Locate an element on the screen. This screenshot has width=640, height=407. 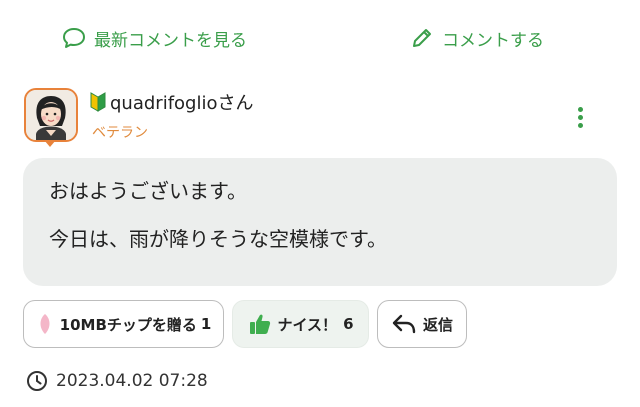
user-row: quadrifoglioさん is located at coordinates (171, 102).